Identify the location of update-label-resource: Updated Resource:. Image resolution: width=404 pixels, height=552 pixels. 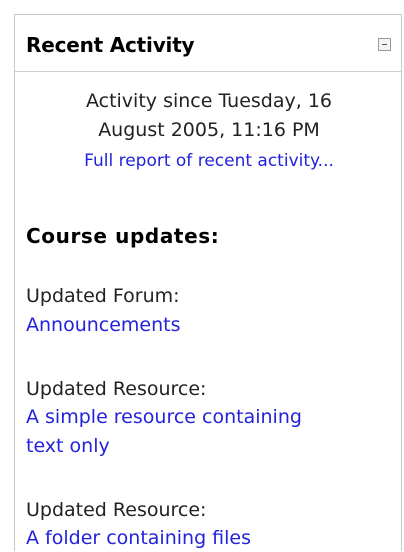
(116, 389).